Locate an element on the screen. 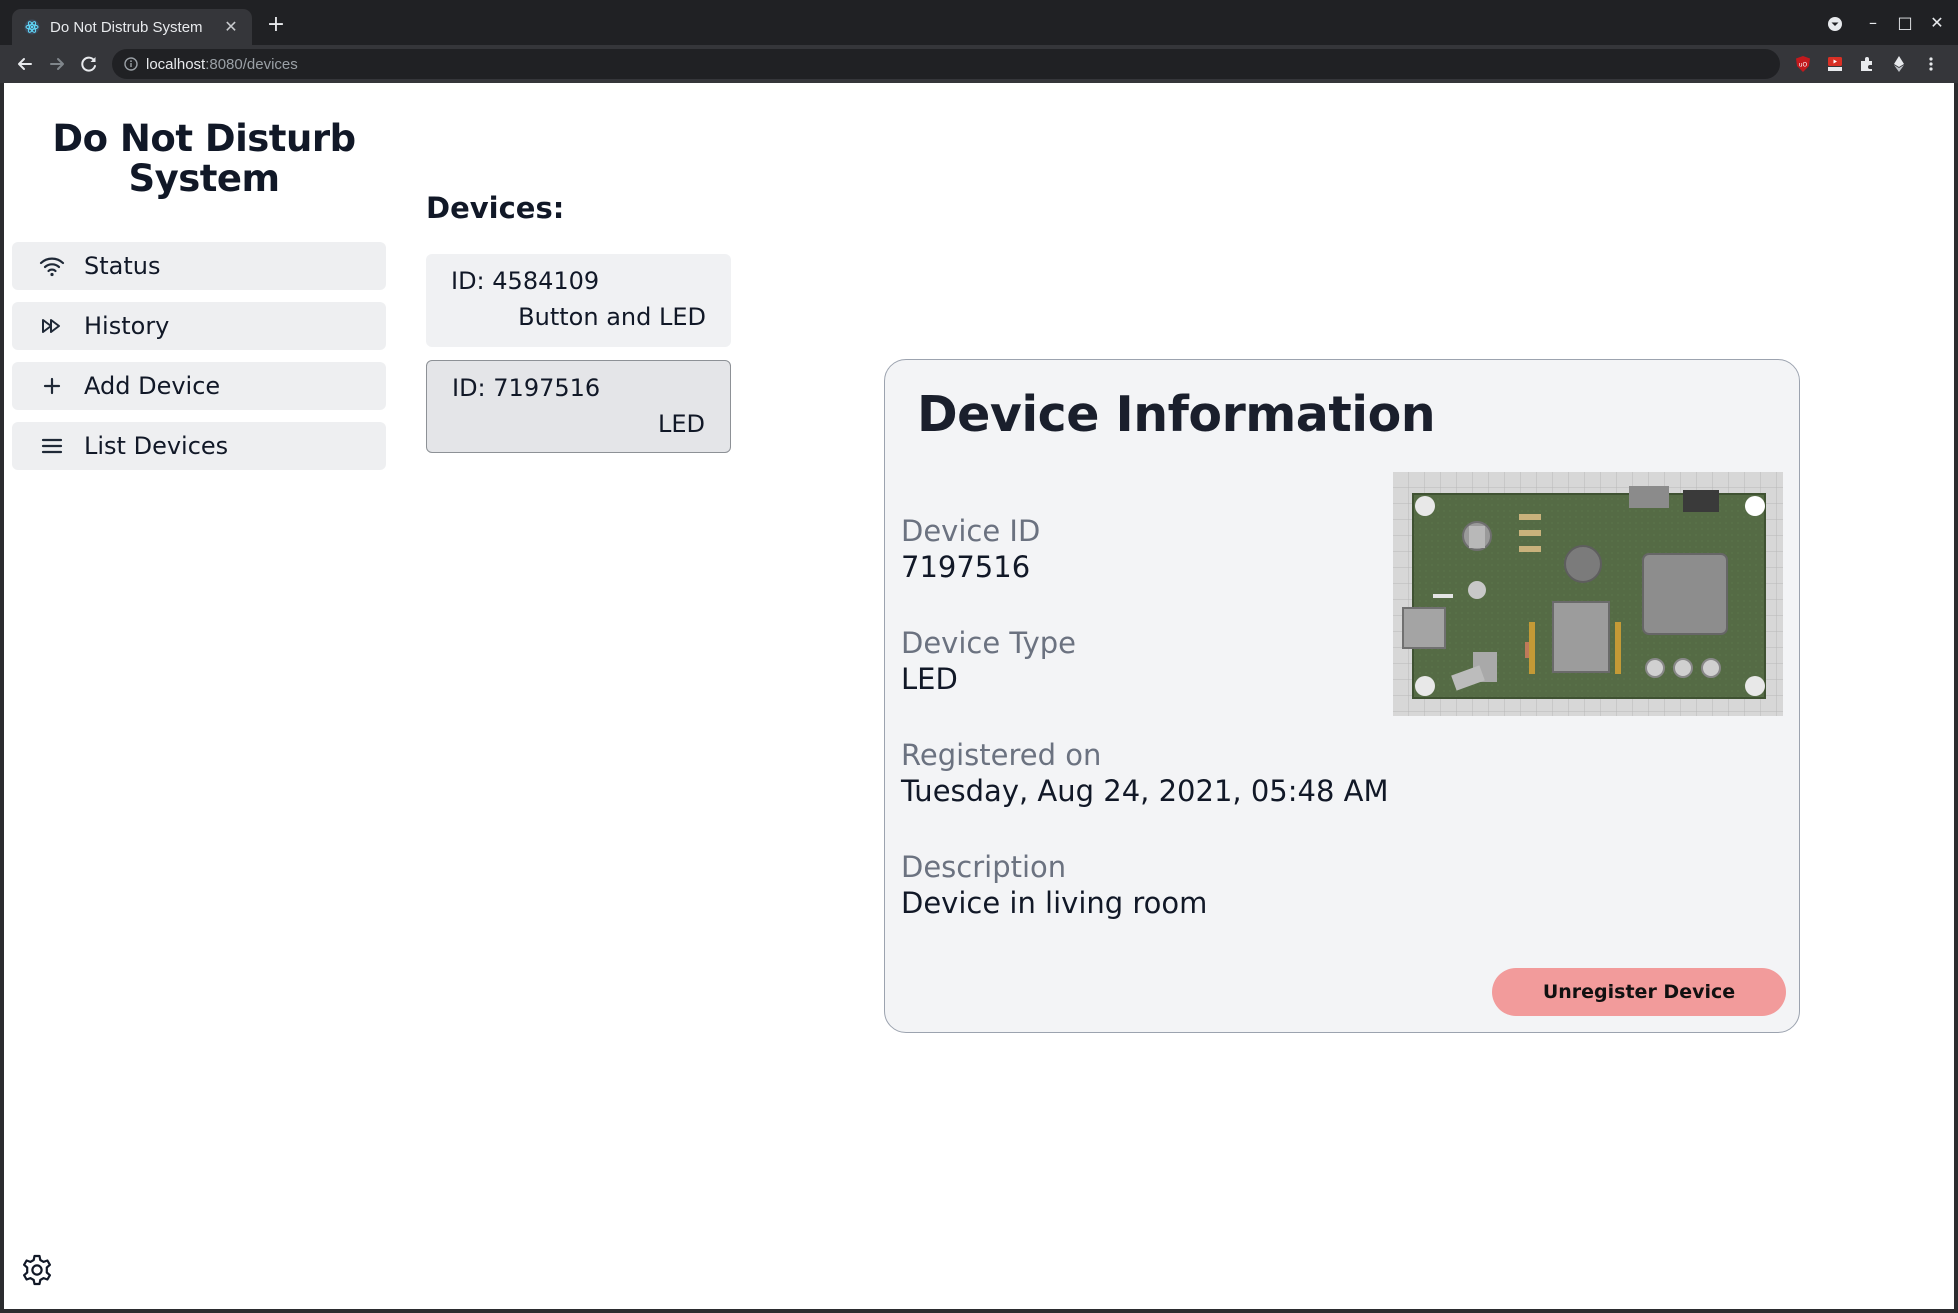 This screenshot has height=1313, width=1958. profile-dropdown-icon is located at coordinates (1835, 23).